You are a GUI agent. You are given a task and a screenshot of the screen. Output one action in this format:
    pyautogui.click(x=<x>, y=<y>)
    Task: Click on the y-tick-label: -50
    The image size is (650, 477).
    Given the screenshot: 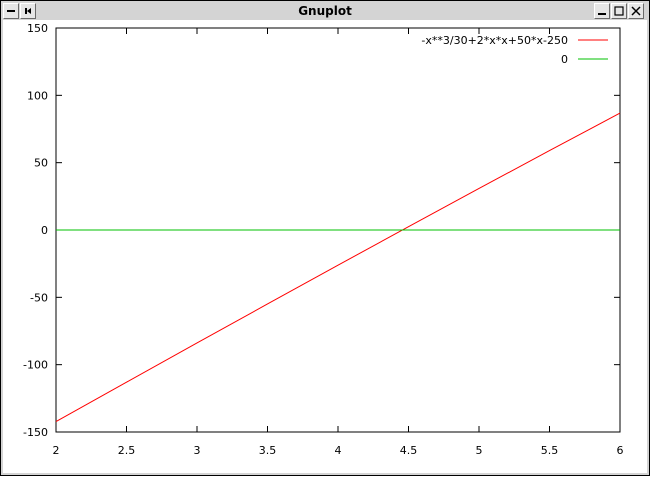 What is the action you would take?
    pyautogui.click(x=39, y=297)
    